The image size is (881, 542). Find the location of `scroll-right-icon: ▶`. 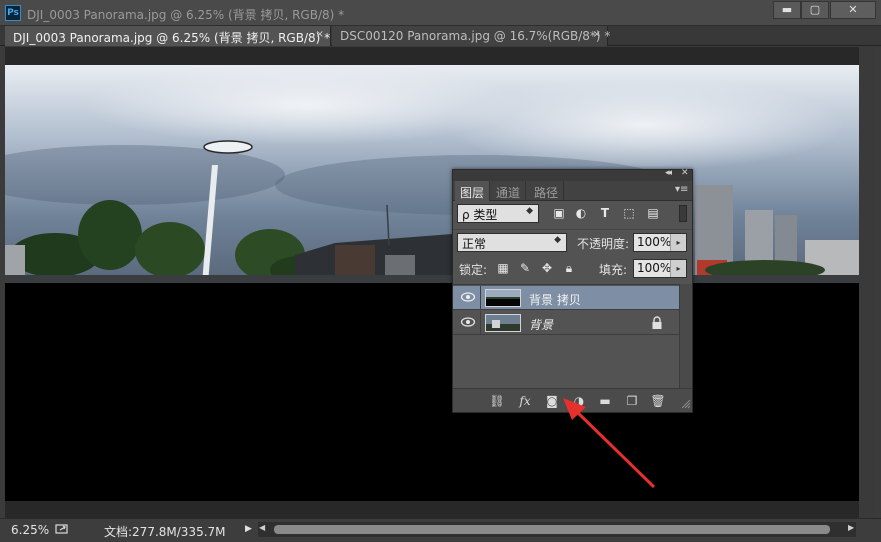

scroll-right-icon: ▶ is located at coordinates (851, 527).